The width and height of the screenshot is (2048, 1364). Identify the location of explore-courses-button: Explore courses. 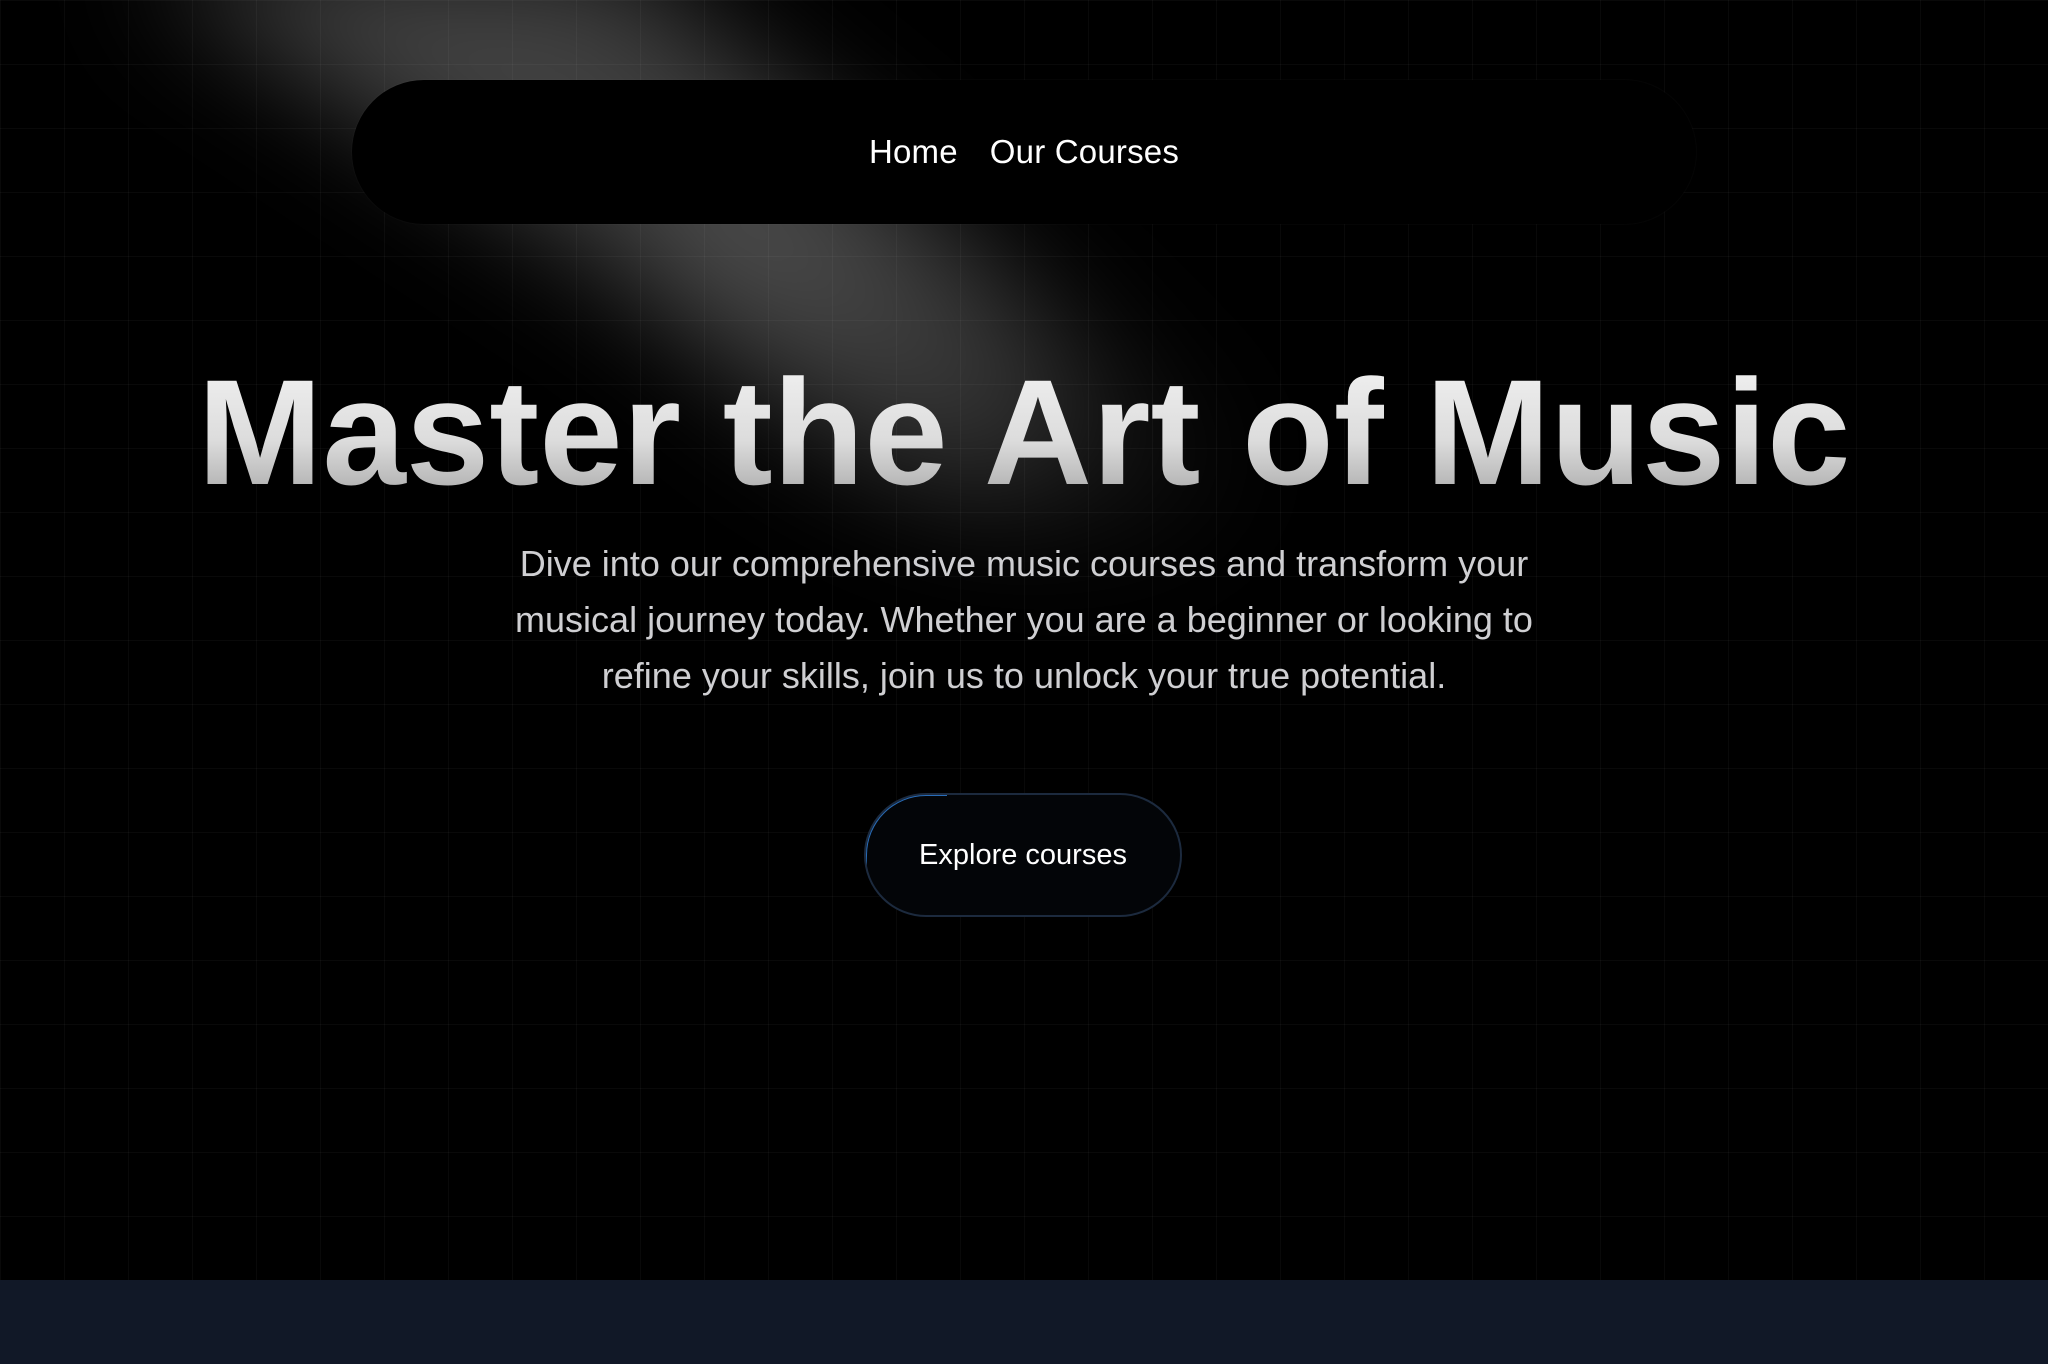
(1023, 855).